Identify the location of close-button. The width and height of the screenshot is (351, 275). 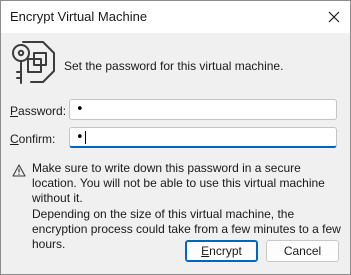
(334, 17).